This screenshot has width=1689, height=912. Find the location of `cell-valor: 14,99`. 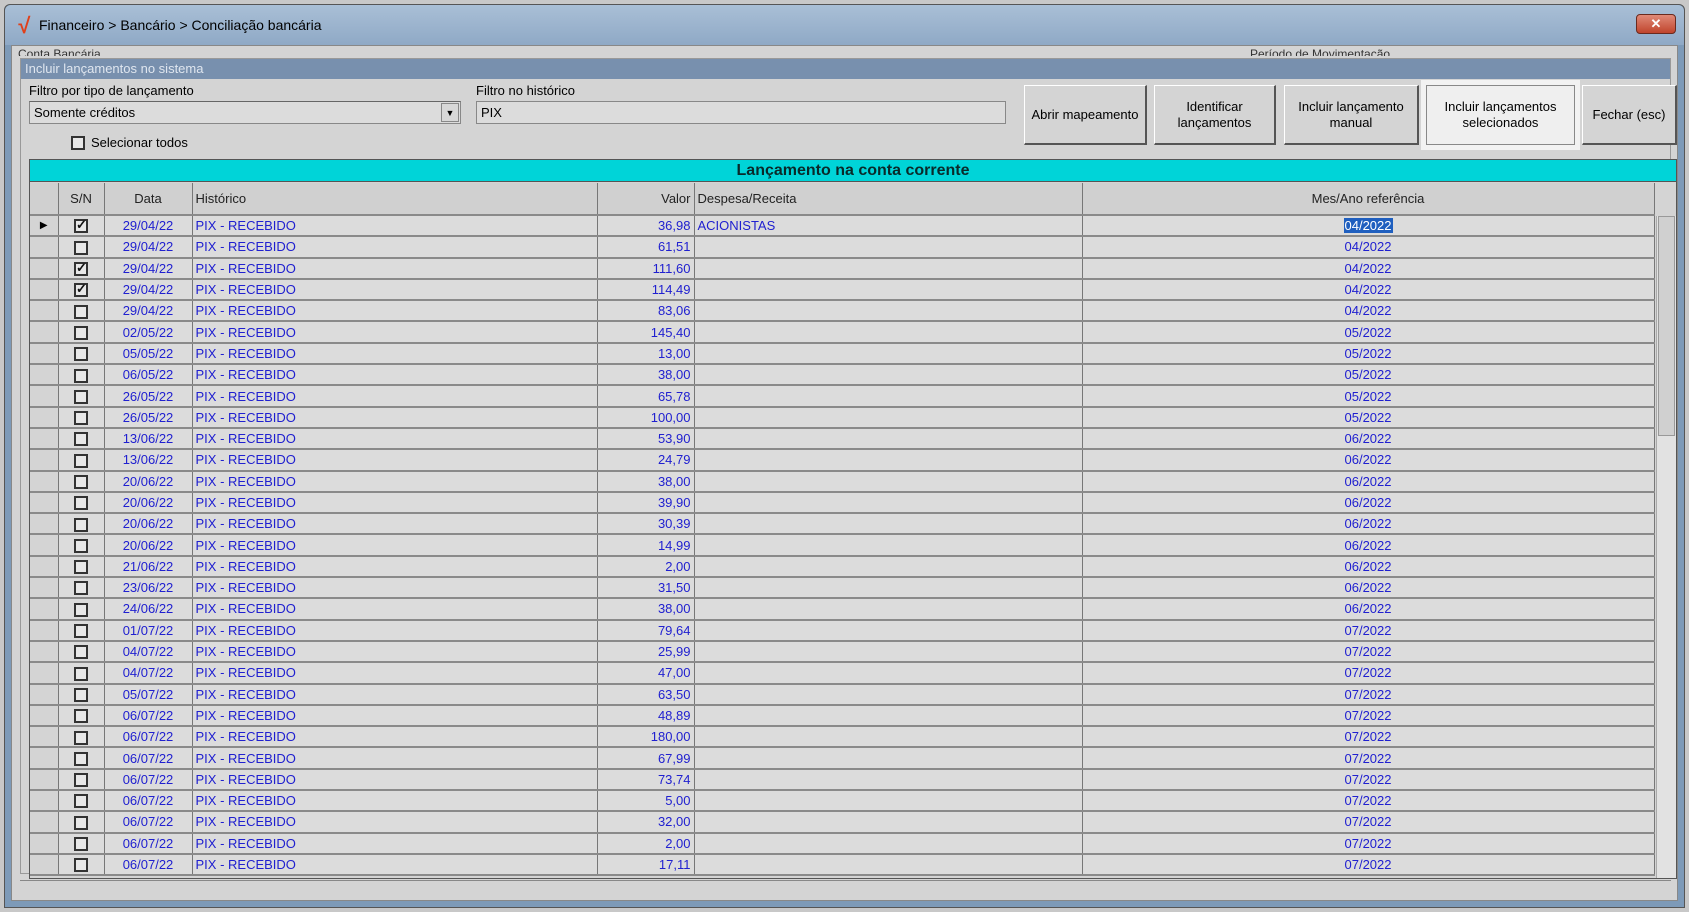

cell-valor: 14,99 is located at coordinates (646, 545).